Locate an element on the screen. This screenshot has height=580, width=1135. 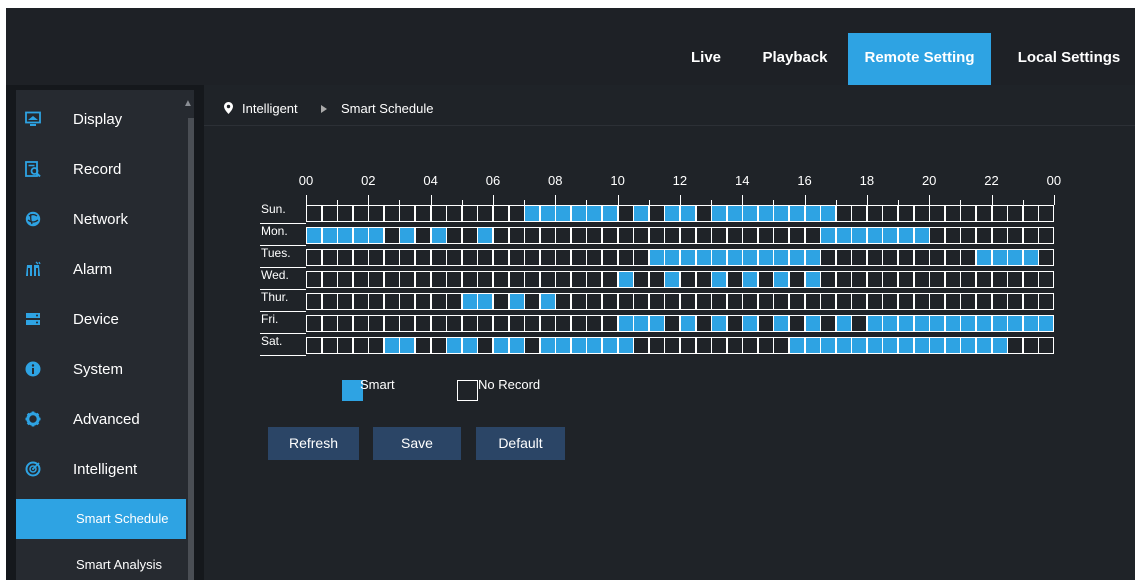
save-button: Save is located at coordinates (417, 443).